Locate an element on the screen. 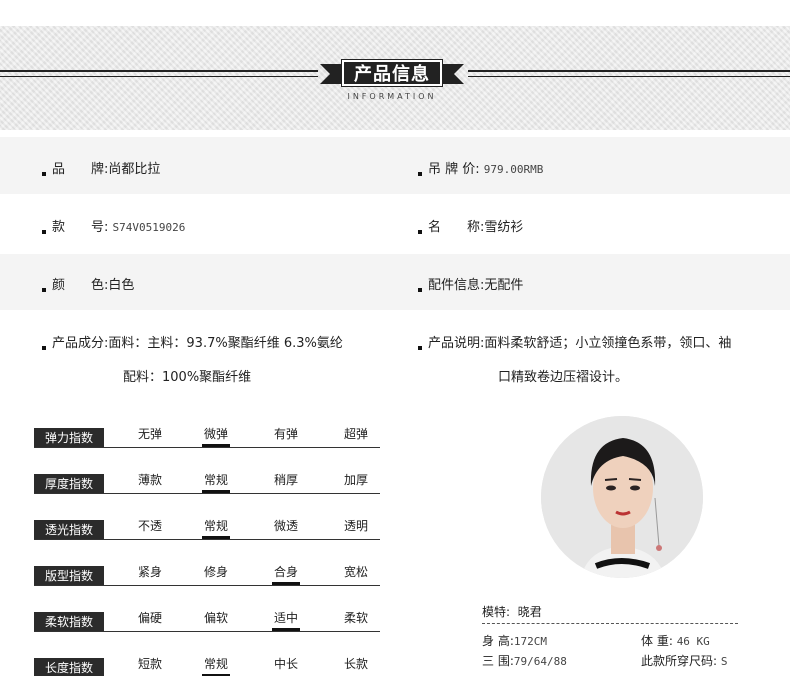  index-option-label: 中长 is located at coordinates (285, 664).